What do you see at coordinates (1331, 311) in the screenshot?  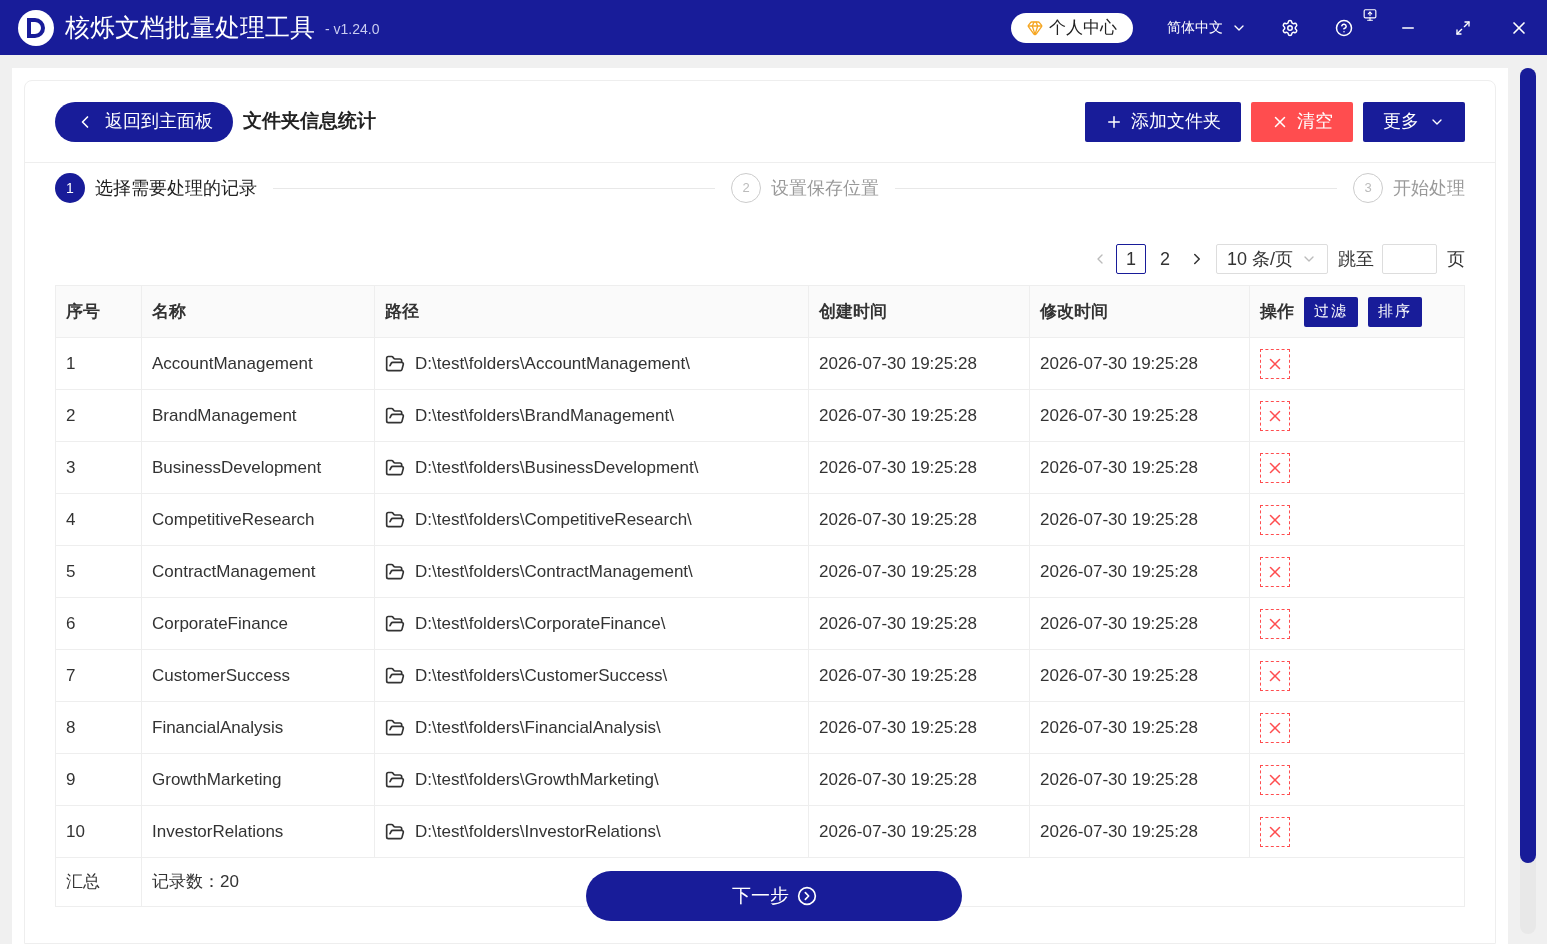 I see `header-action-button: 过滤` at bounding box center [1331, 311].